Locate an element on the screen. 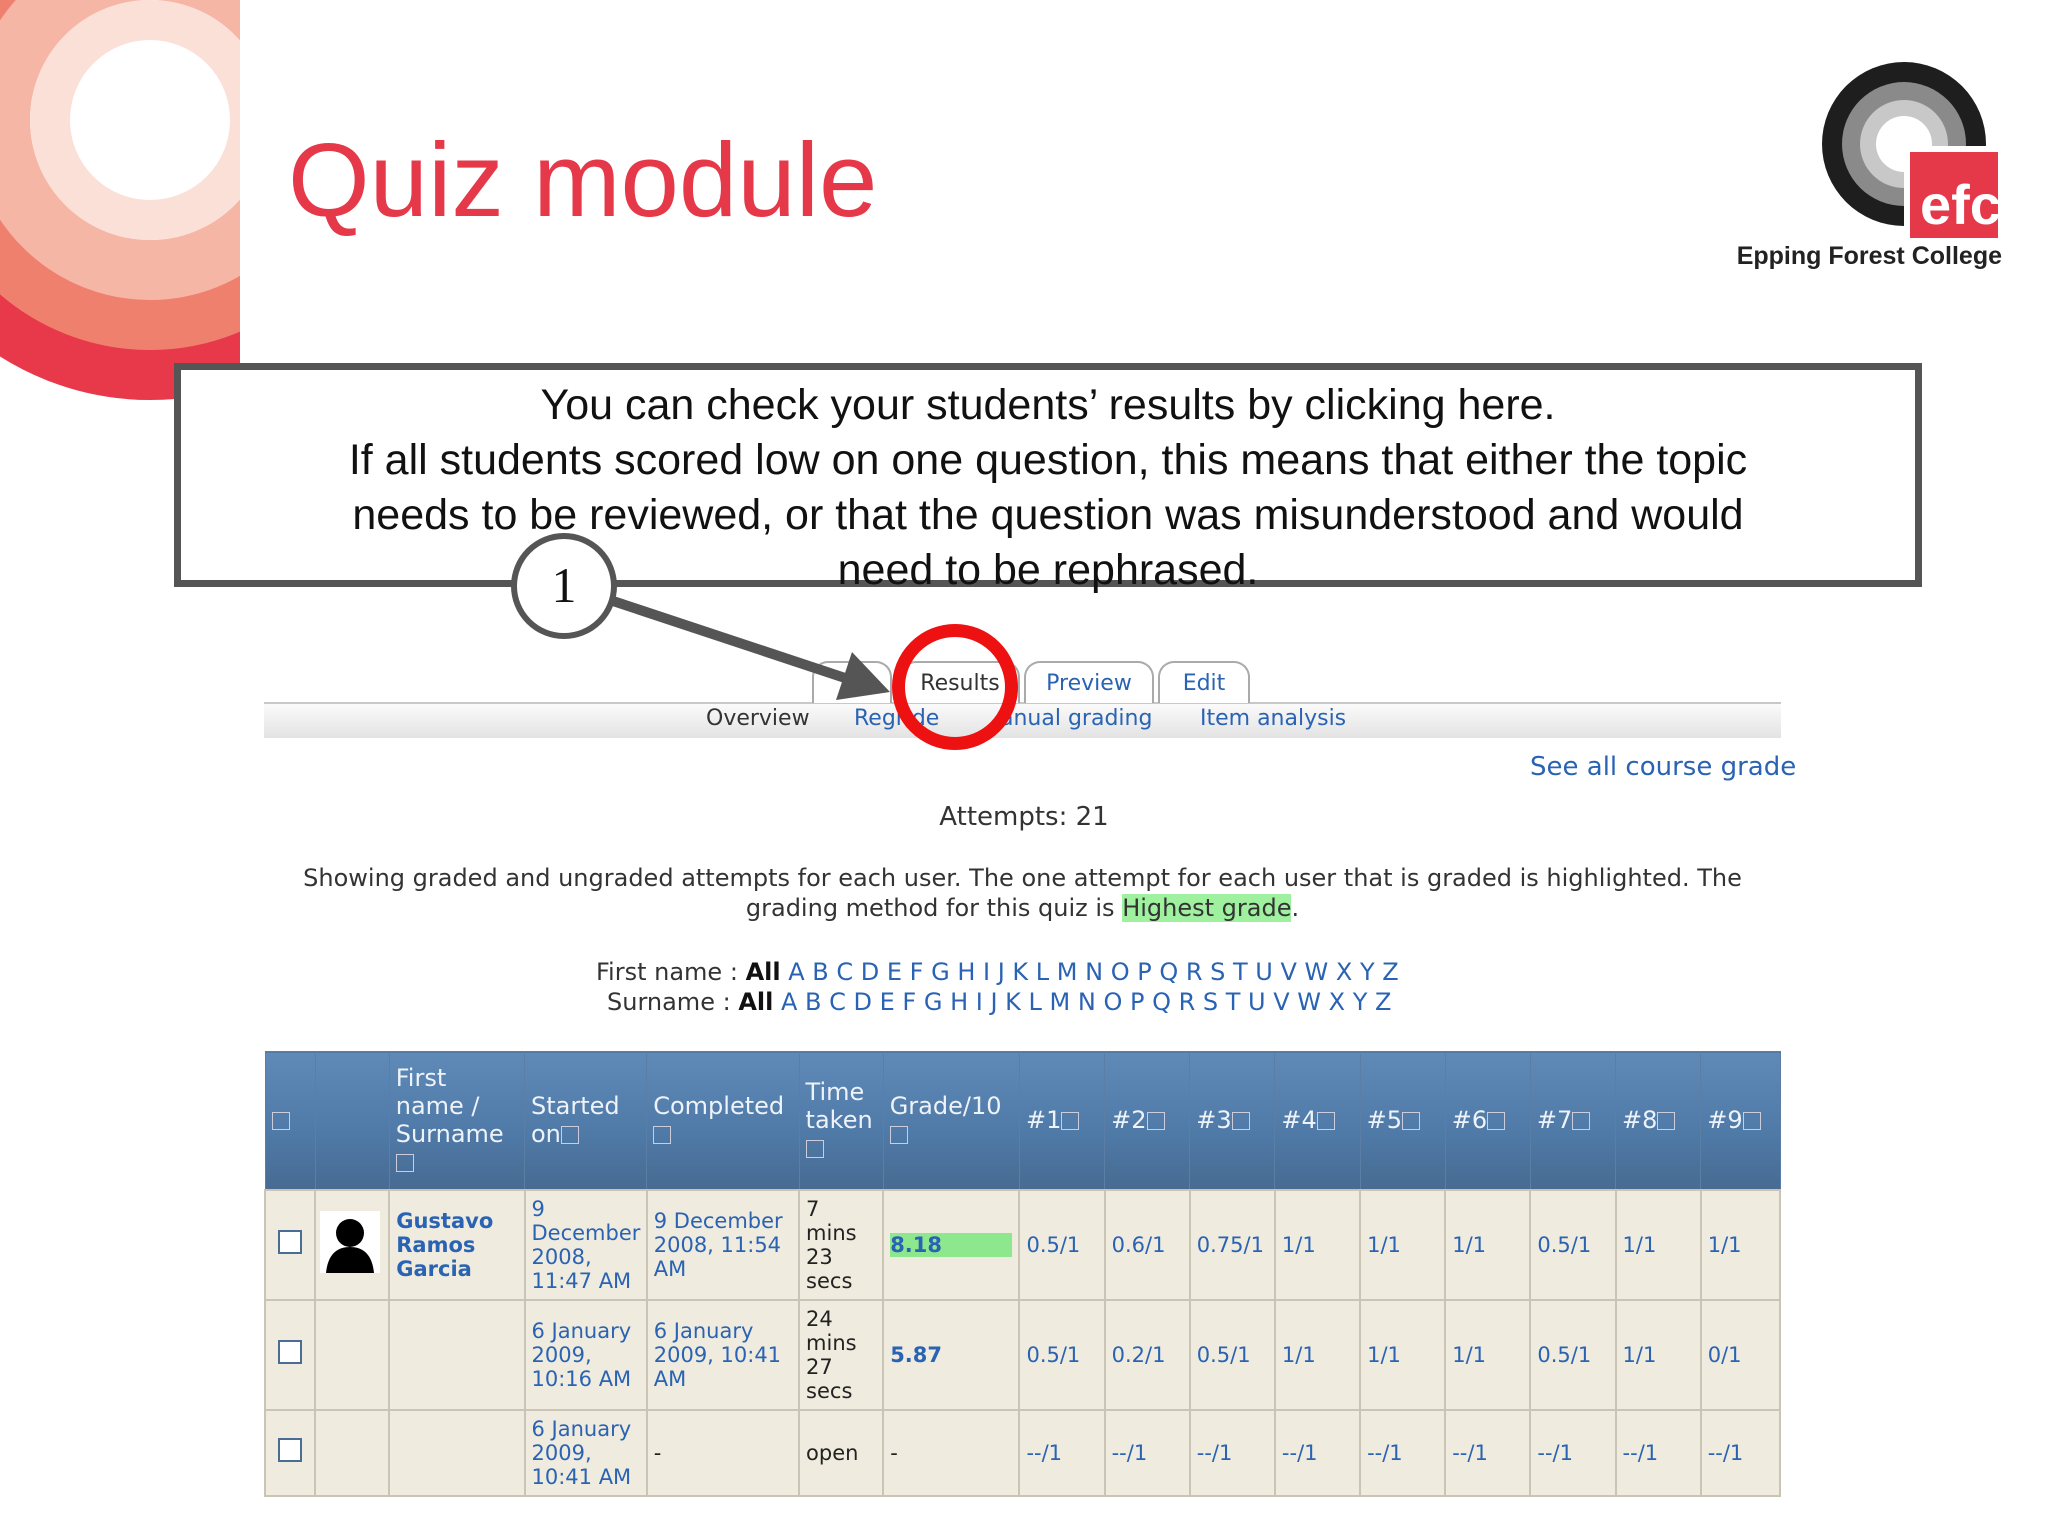  started-cell: 6 January 2009, 10:16 AM is located at coordinates (585, 1354).